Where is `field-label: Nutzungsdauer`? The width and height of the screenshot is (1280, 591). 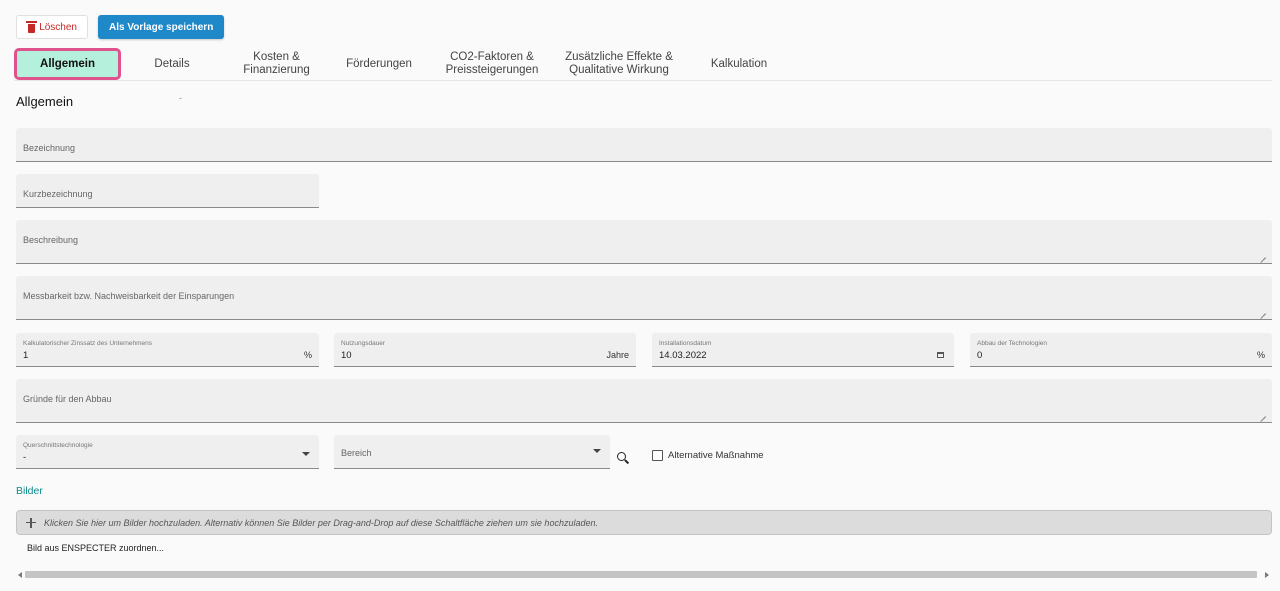 field-label: Nutzungsdauer is located at coordinates (363, 343).